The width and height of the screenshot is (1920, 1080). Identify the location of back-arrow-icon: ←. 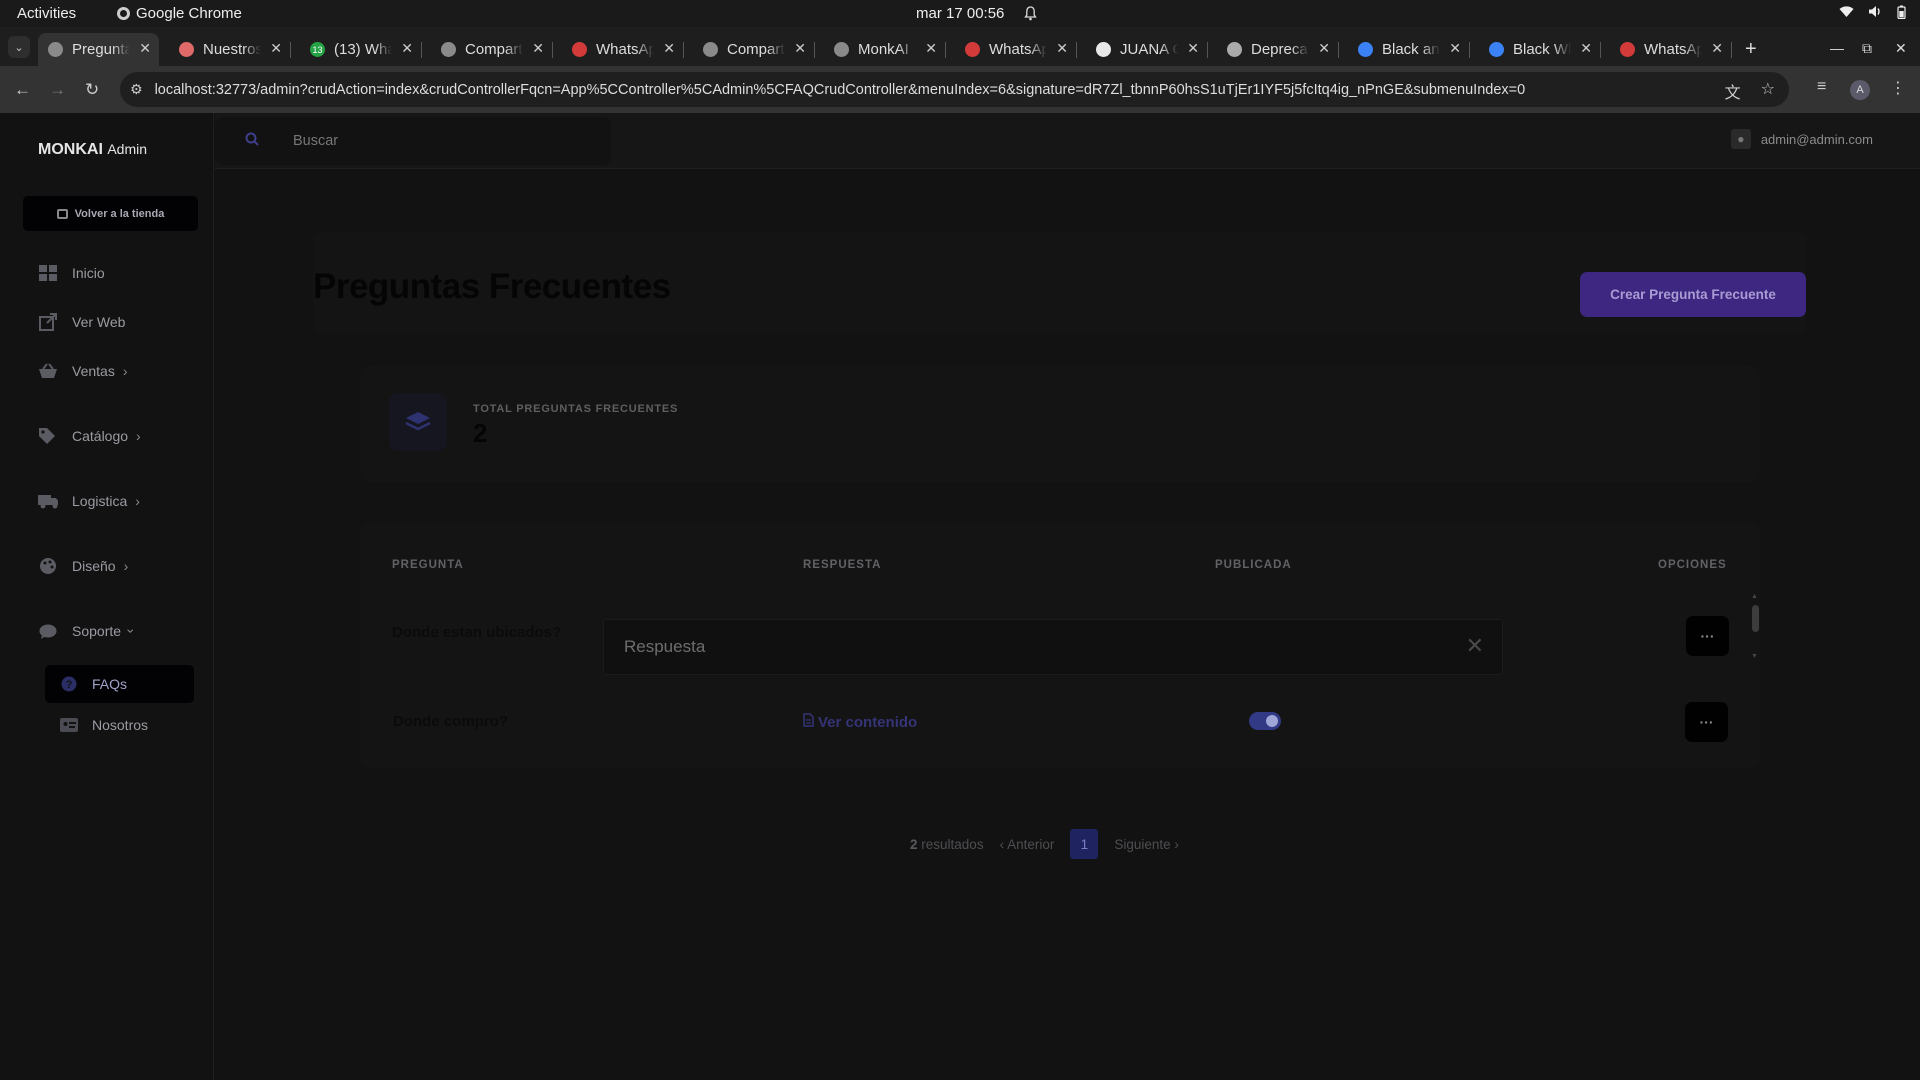
(22, 90).